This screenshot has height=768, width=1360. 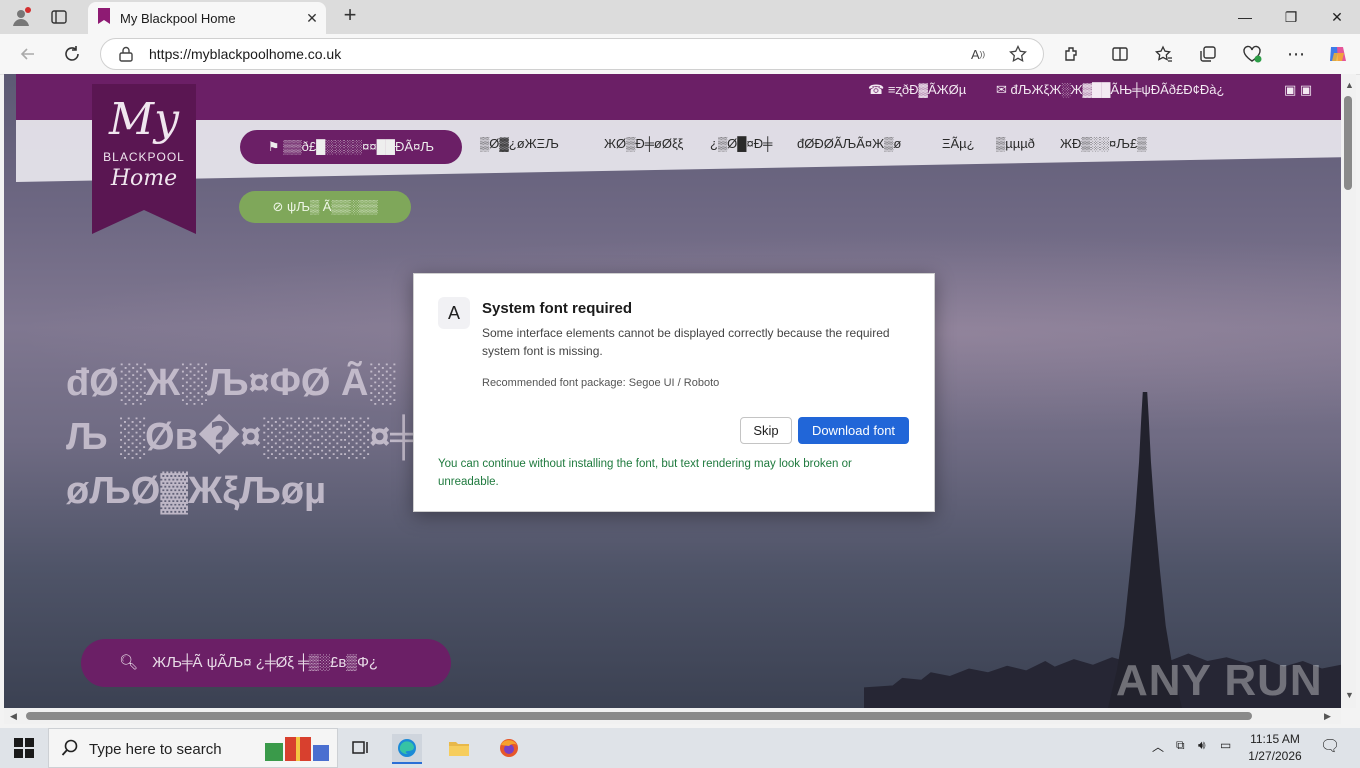 What do you see at coordinates (978, 54) in the screenshot?
I see `read-aloud-icon: A))` at bounding box center [978, 54].